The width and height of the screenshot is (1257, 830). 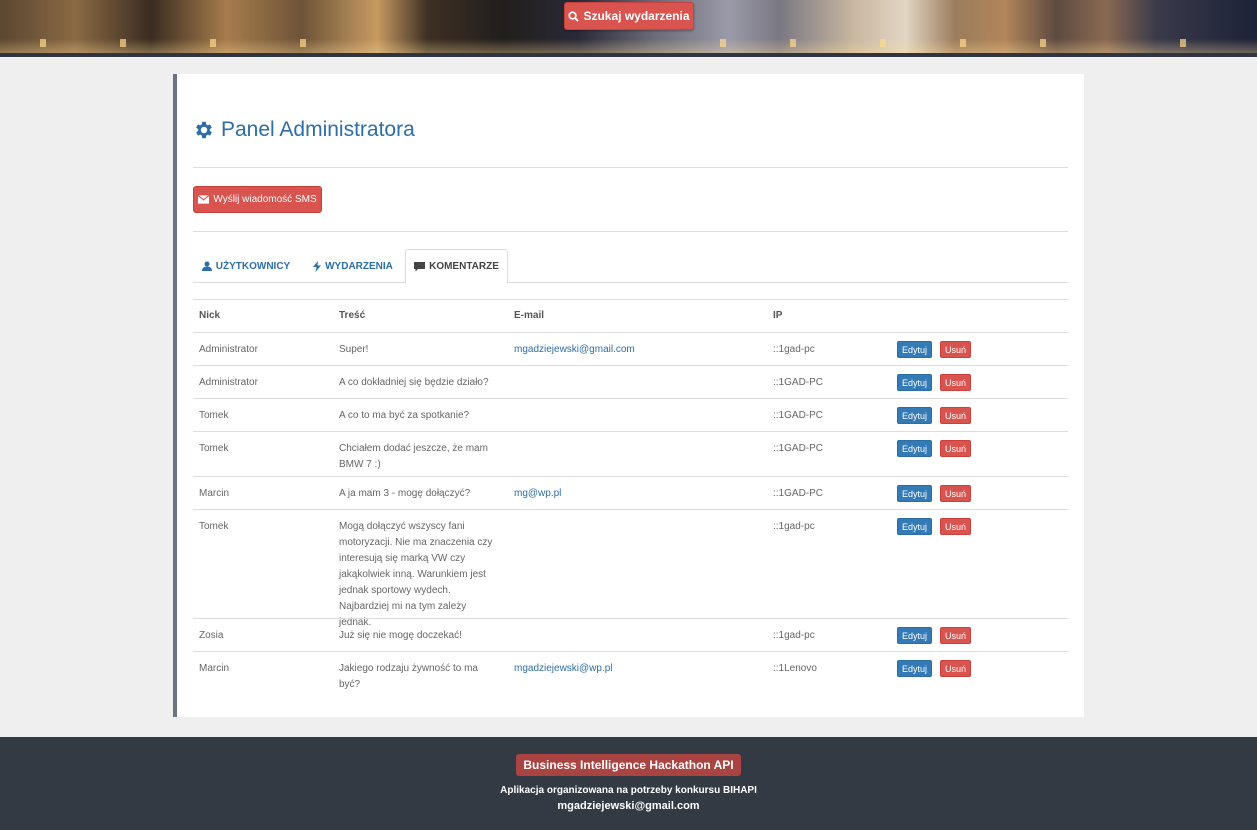 What do you see at coordinates (464, 266) in the screenshot?
I see `tab-comments-label: KOMENTARZE` at bounding box center [464, 266].